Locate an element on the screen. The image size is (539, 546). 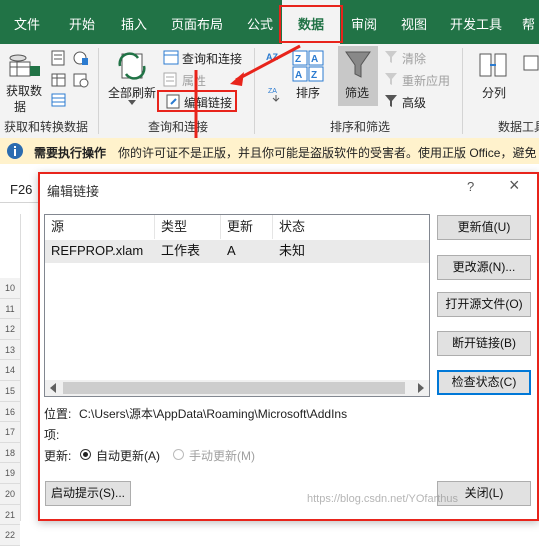
row-header: 16 is located at coordinates (10, 412).